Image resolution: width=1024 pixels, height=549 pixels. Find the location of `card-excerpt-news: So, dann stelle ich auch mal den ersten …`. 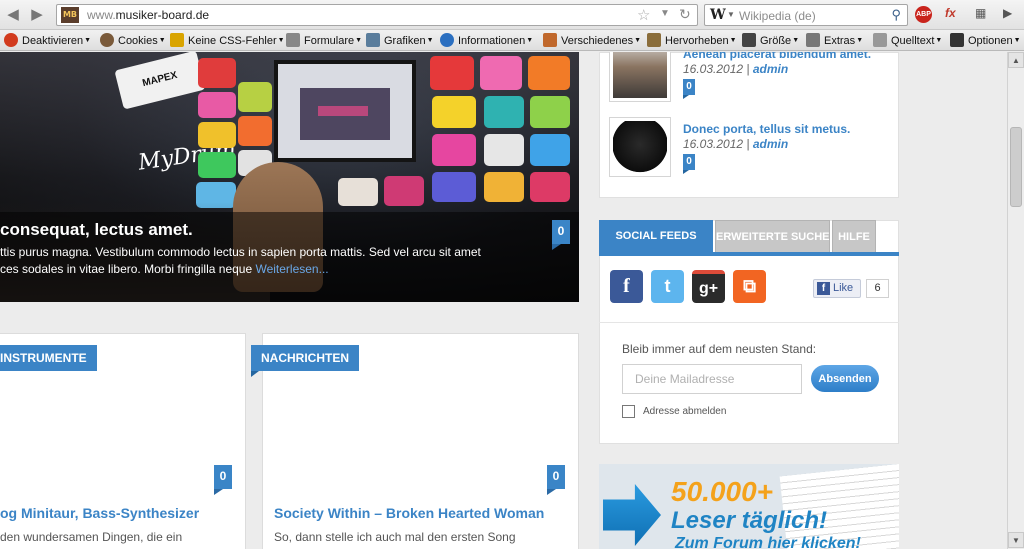

card-excerpt-news: So, dann stelle ich auch mal den ersten … is located at coordinates (395, 537).